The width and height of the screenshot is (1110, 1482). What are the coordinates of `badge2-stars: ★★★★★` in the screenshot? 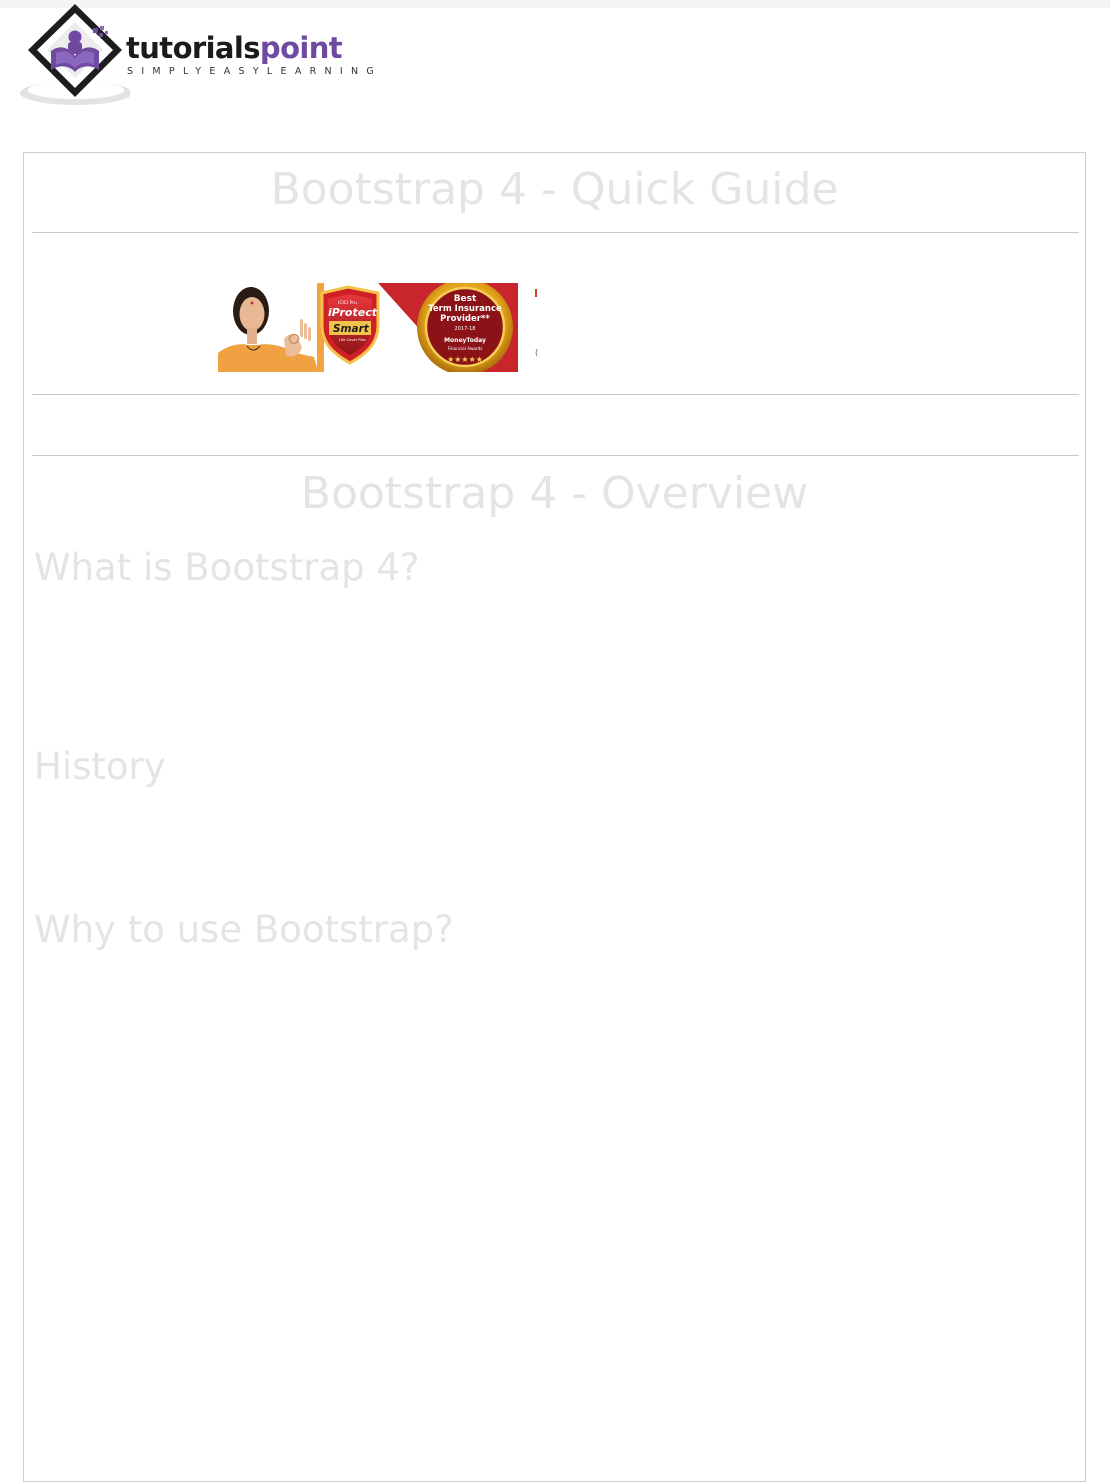 It's located at (465, 359).